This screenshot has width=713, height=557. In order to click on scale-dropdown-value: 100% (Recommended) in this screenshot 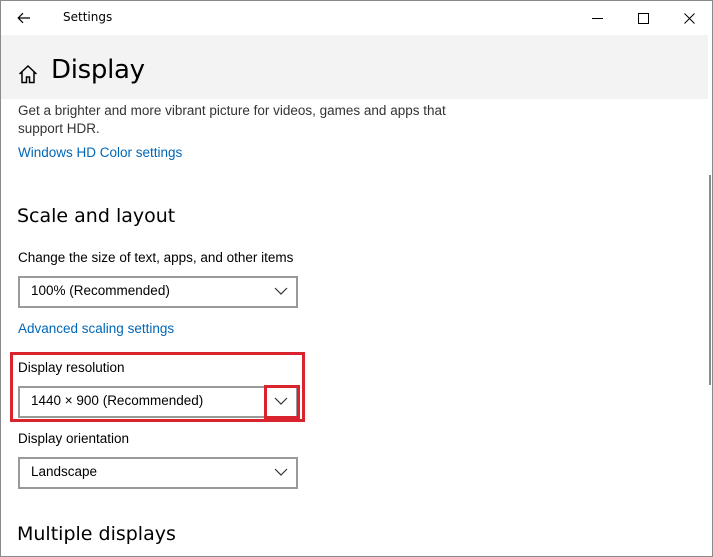, I will do `click(100, 290)`.